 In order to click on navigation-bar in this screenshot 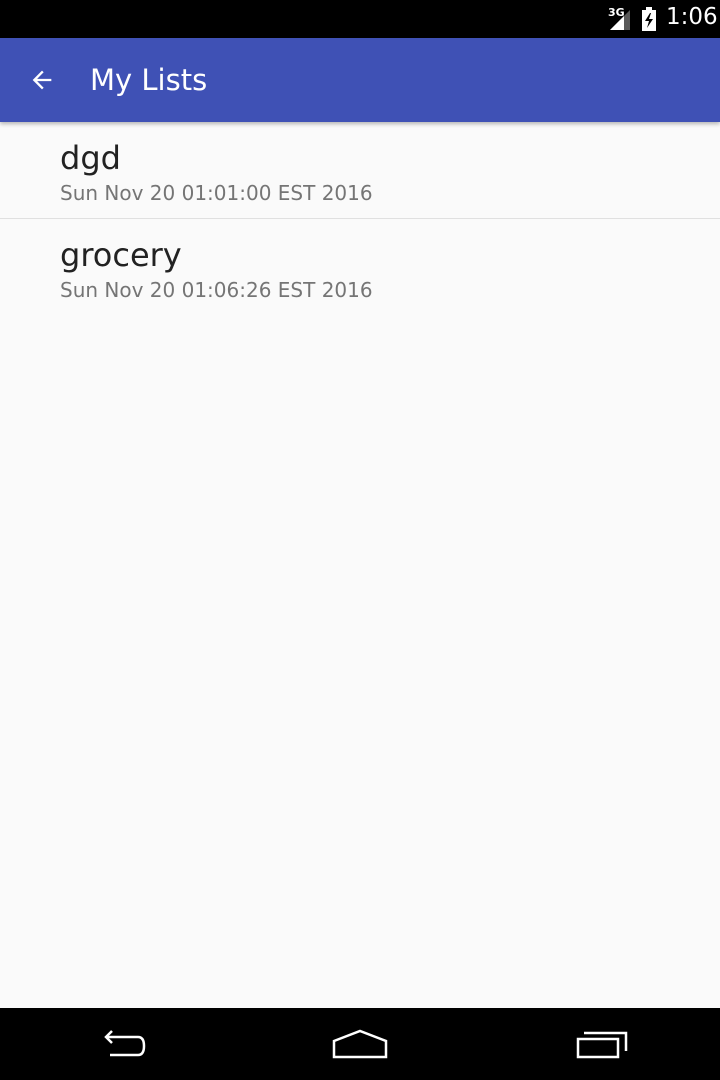, I will do `click(360, 1044)`.